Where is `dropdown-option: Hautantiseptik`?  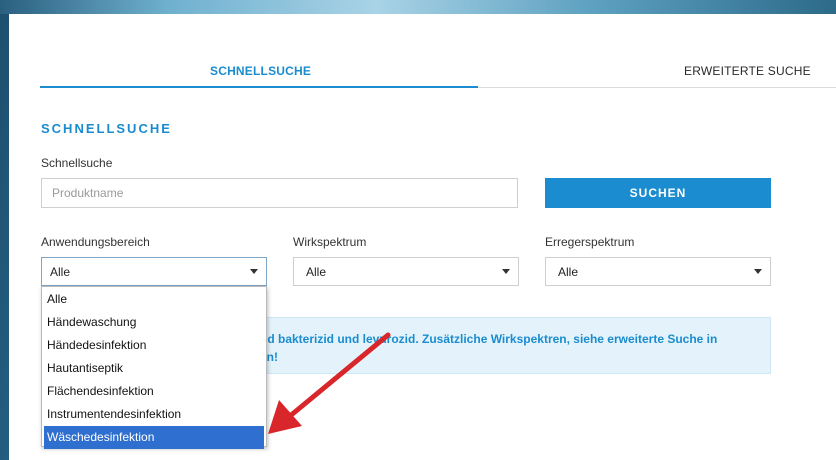
dropdown-option: Hautantiseptik is located at coordinates (154, 368).